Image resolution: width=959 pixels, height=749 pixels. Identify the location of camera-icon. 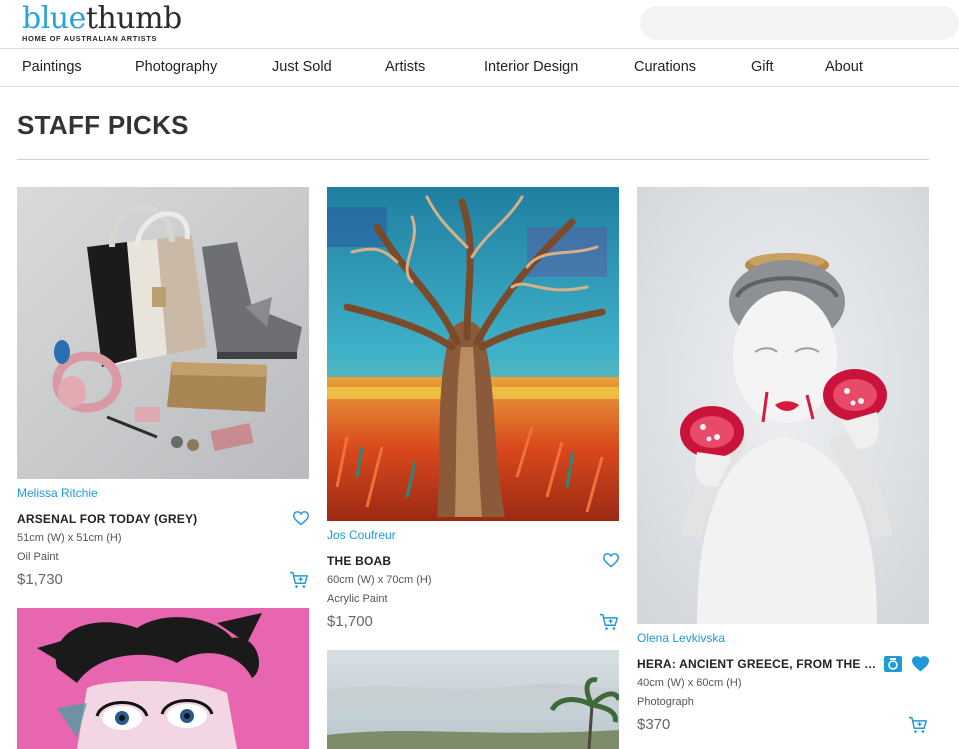
(893, 664).